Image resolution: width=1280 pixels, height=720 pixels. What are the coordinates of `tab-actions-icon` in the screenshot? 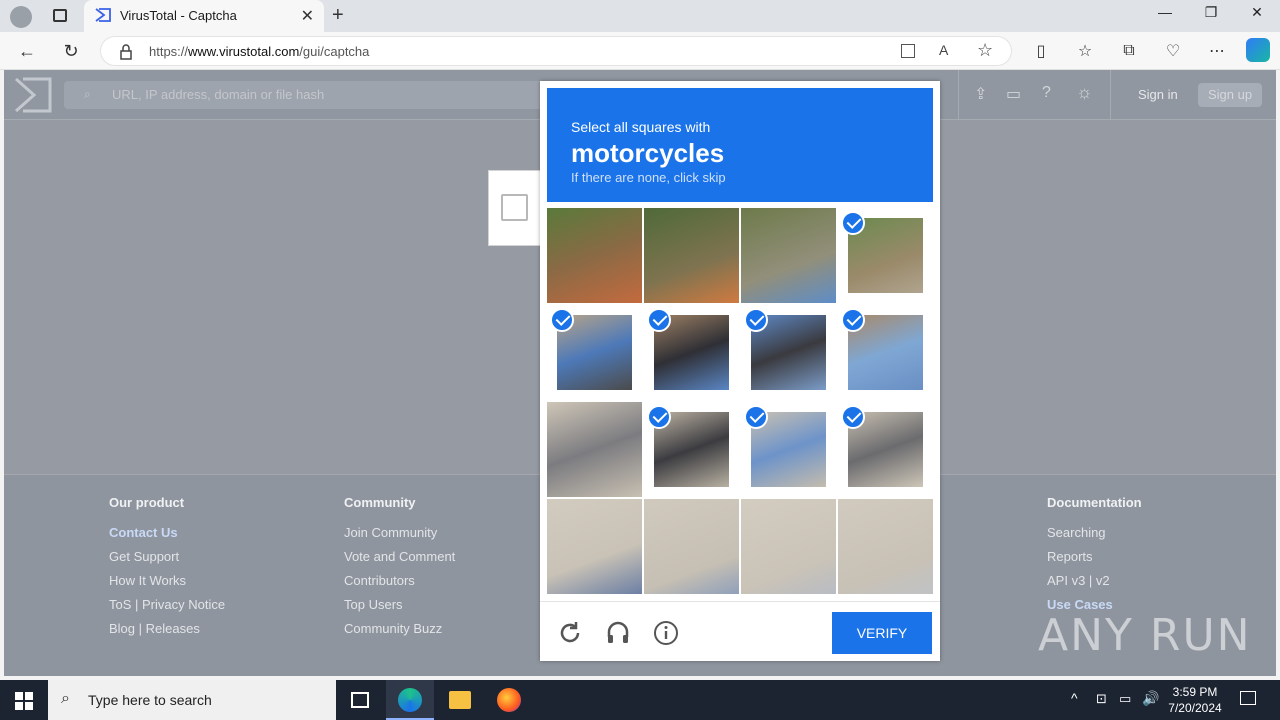 It's located at (60, 15).